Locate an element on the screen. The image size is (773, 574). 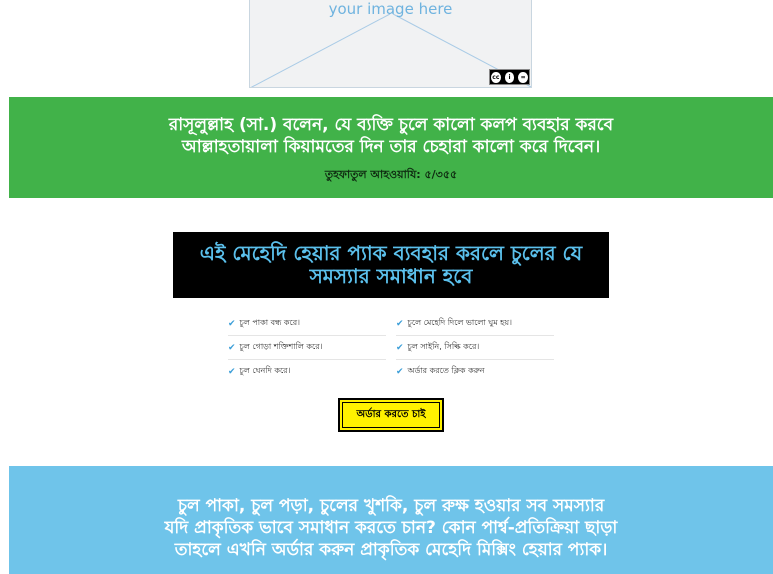
benefit-item: ✔ অর্ডার করতে ক্লিক করুন is located at coordinates (475, 371).